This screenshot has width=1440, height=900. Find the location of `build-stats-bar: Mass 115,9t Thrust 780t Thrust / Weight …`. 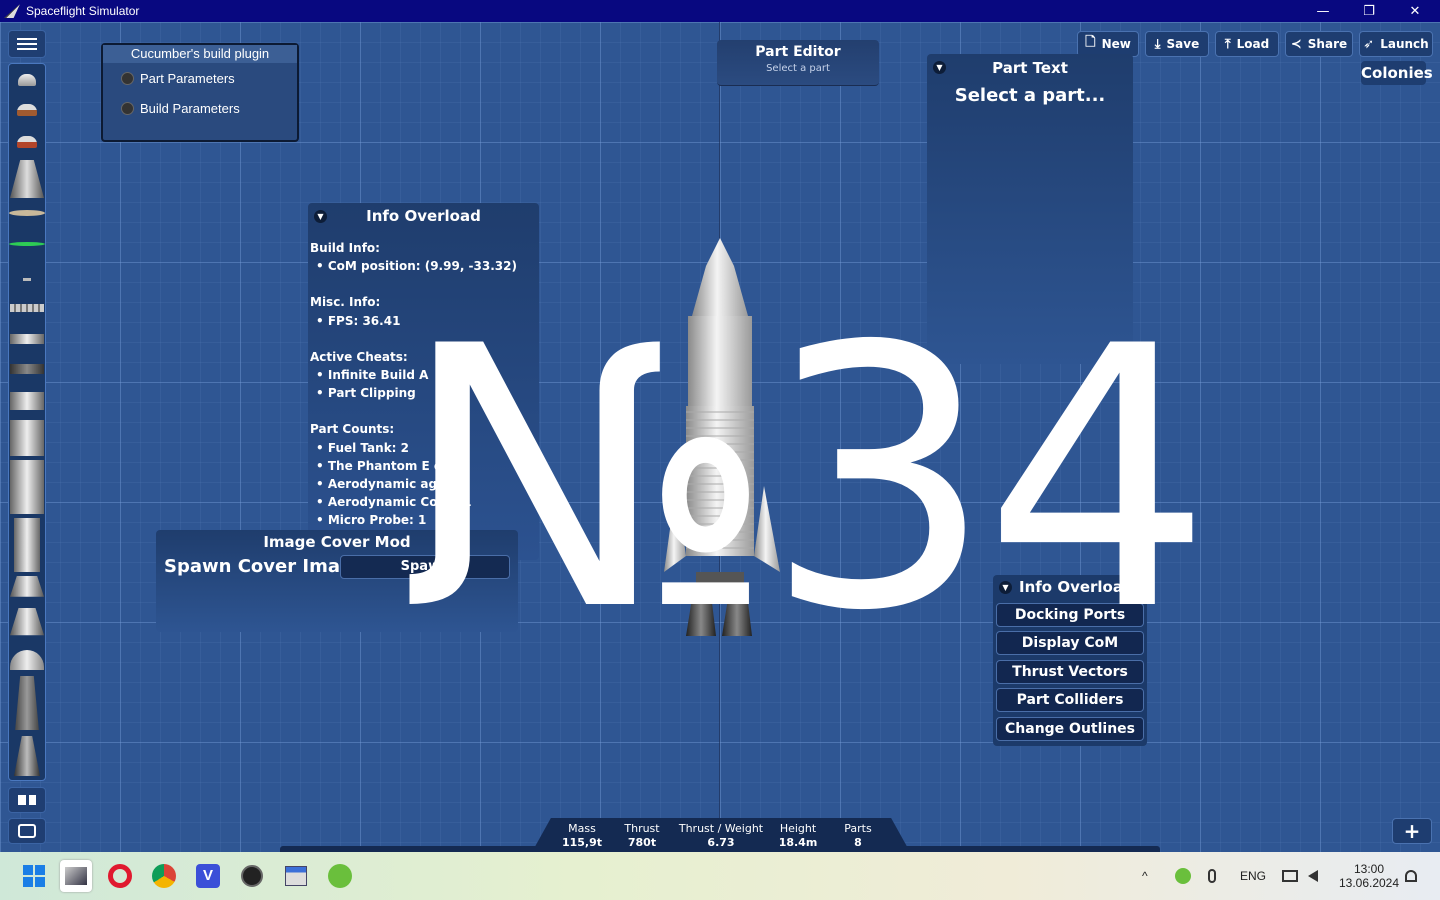

build-stats-bar: Mass 115,9t Thrust 780t Thrust / Weight … is located at coordinates (721, 835).